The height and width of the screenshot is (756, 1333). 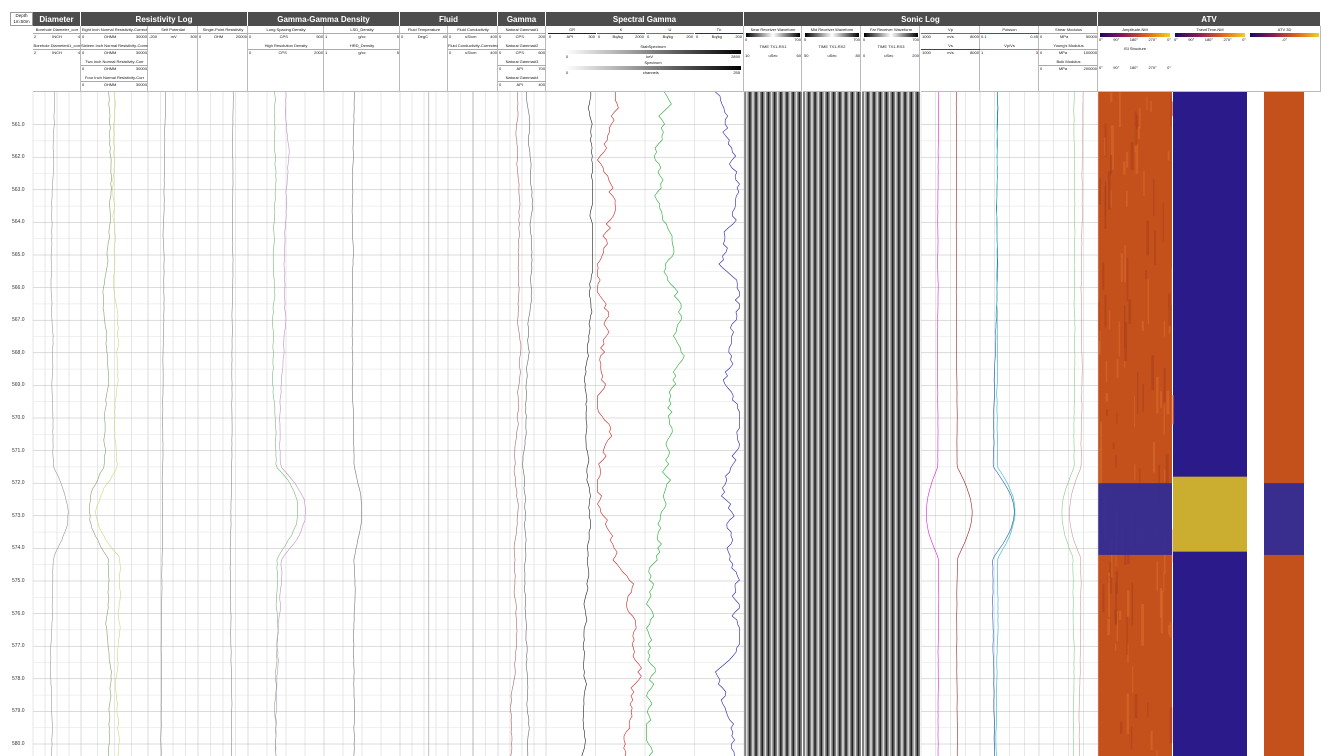 What do you see at coordinates (18, 124) in the screenshot?
I see `depth-label: 561.0` at bounding box center [18, 124].